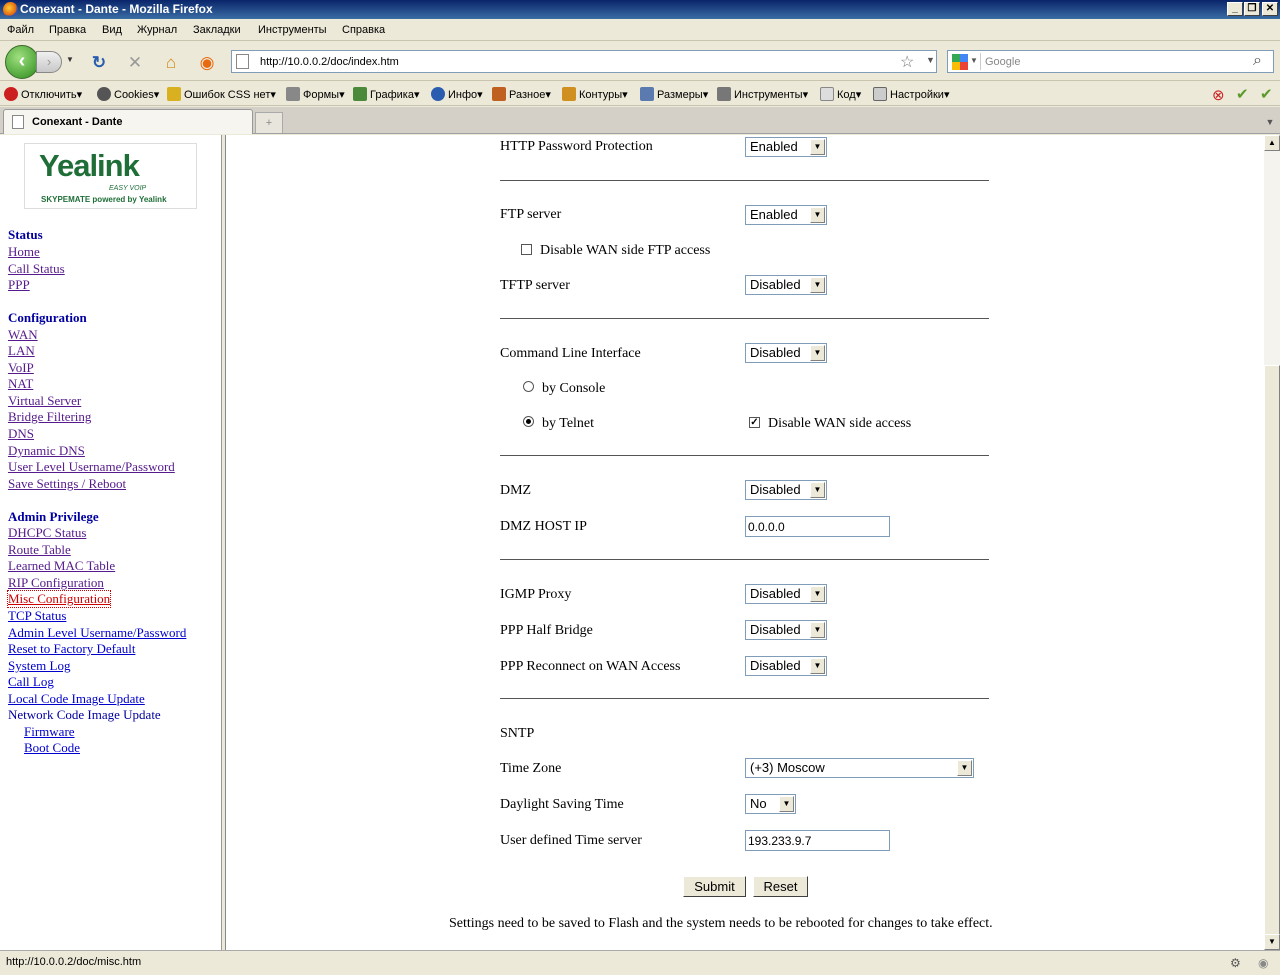 This screenshot has width=1280, height=975. Describe the element at coordinates (49, 417) in the screenshot. I see `nav-link-bridge-filtering: Bridge Filtering` at that location.